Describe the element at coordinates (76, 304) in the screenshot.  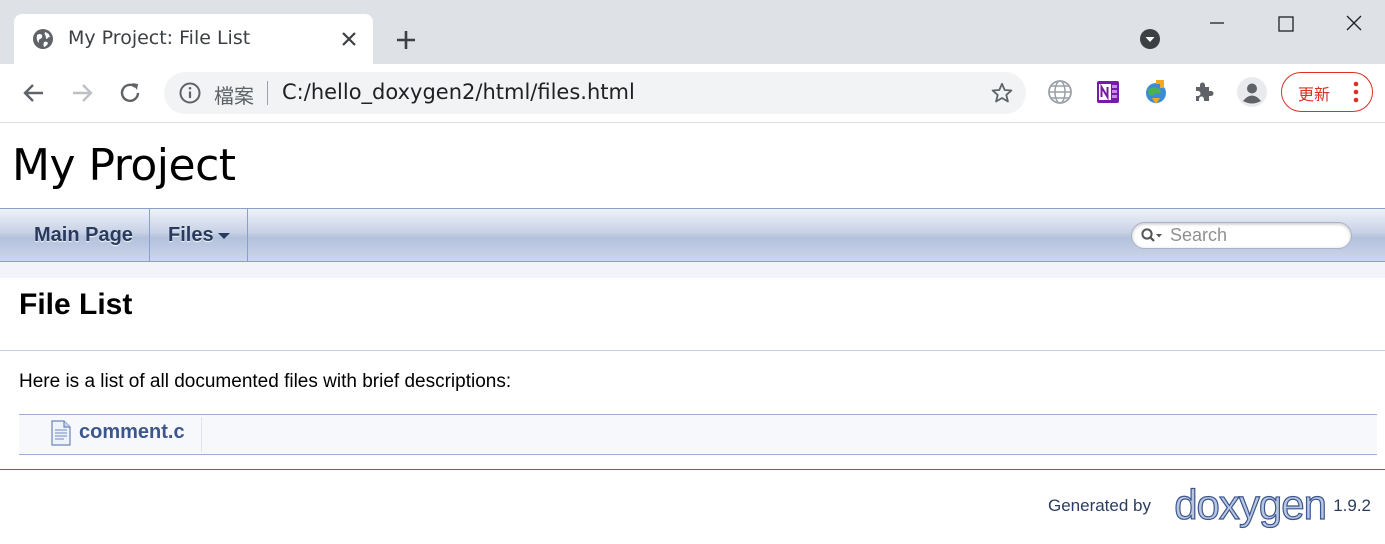
I see `page-title: File List` at that location.